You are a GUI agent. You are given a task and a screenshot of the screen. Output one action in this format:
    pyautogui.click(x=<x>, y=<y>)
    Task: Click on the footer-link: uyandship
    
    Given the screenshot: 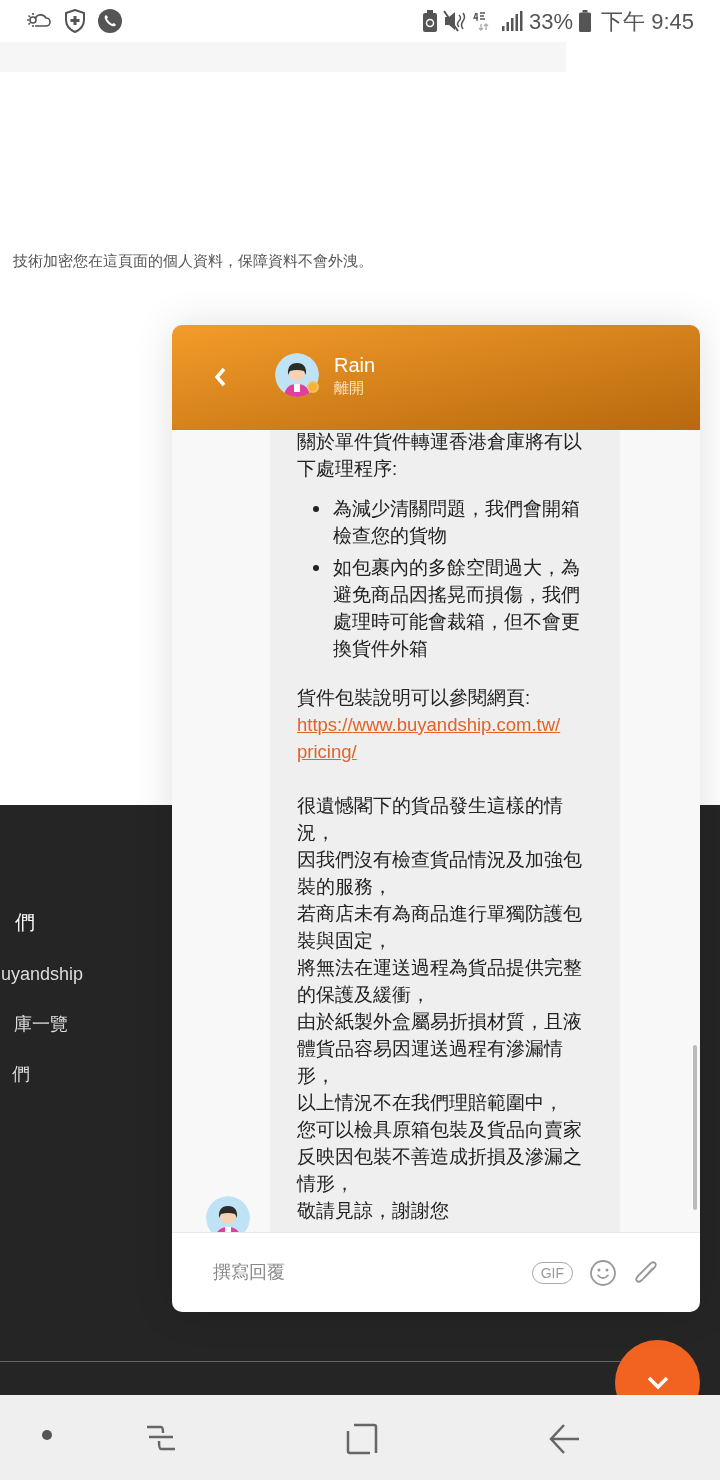 What is the action you would take?
    pyautogui.click(x=42, y=974)
    